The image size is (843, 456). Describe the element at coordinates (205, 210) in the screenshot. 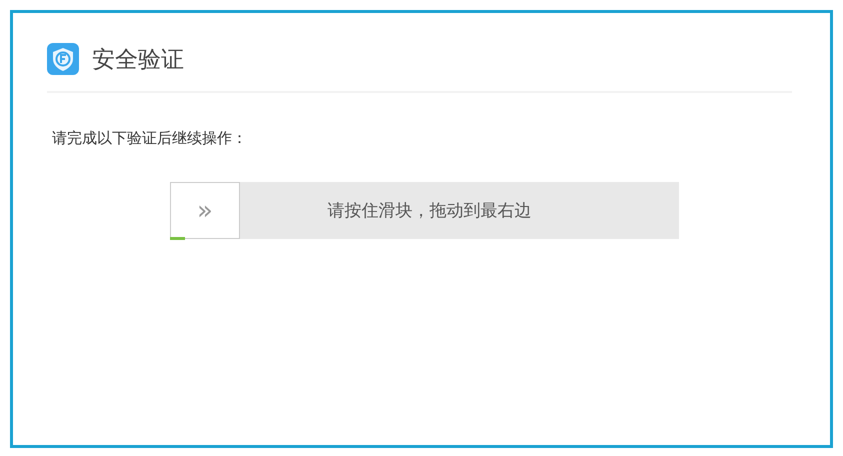

I see `slider-handle: »` at that location.